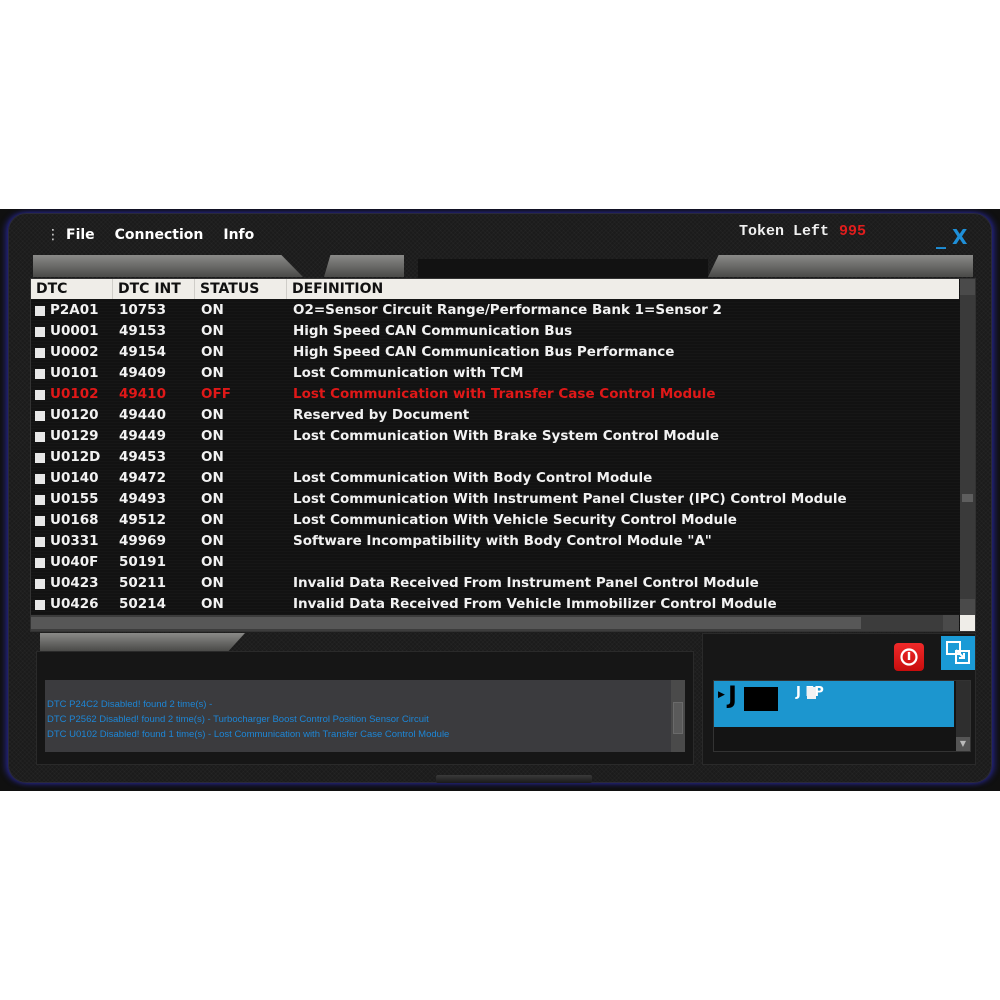 The width and height of the screenshot is (1000, 1000). I want to click on vehicle-list-item: ▶ J p J EP, so click(834, 704).